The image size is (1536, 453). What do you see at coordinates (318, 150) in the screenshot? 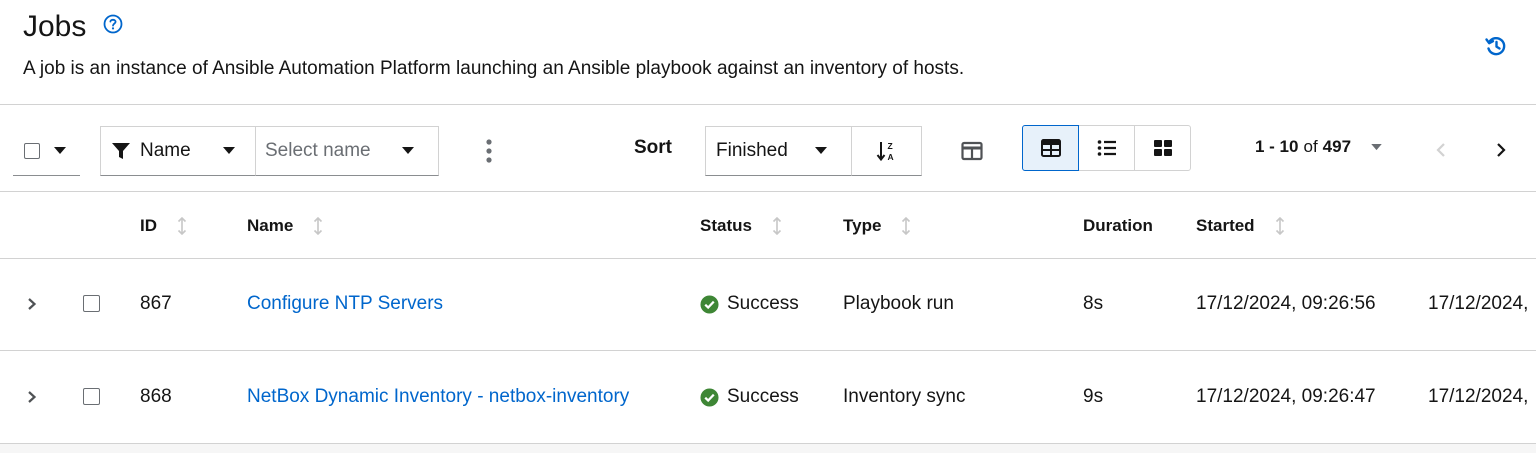
I see `filter-name-placeholder: Select name` at bounding box center [318, 150].